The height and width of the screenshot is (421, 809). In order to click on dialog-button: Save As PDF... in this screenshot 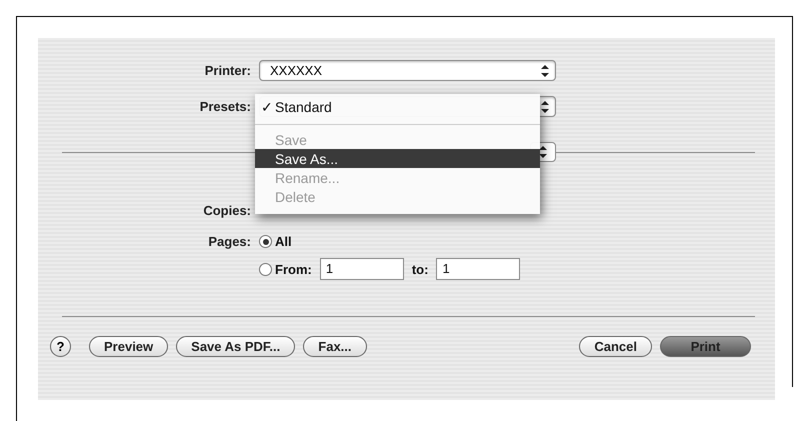, I will do `click(236, 346)`.